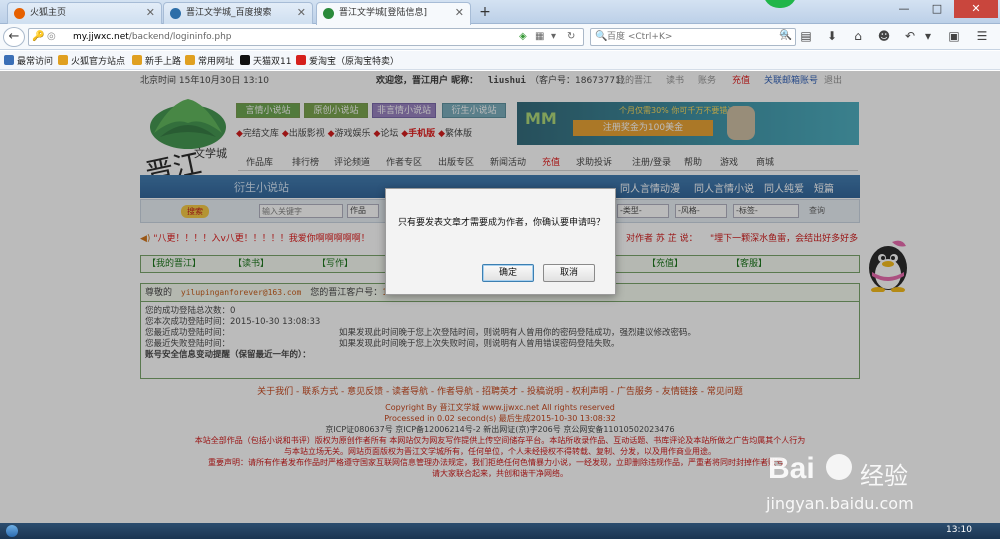  I want to click on shield-icon: ◈, so click(523, 36).